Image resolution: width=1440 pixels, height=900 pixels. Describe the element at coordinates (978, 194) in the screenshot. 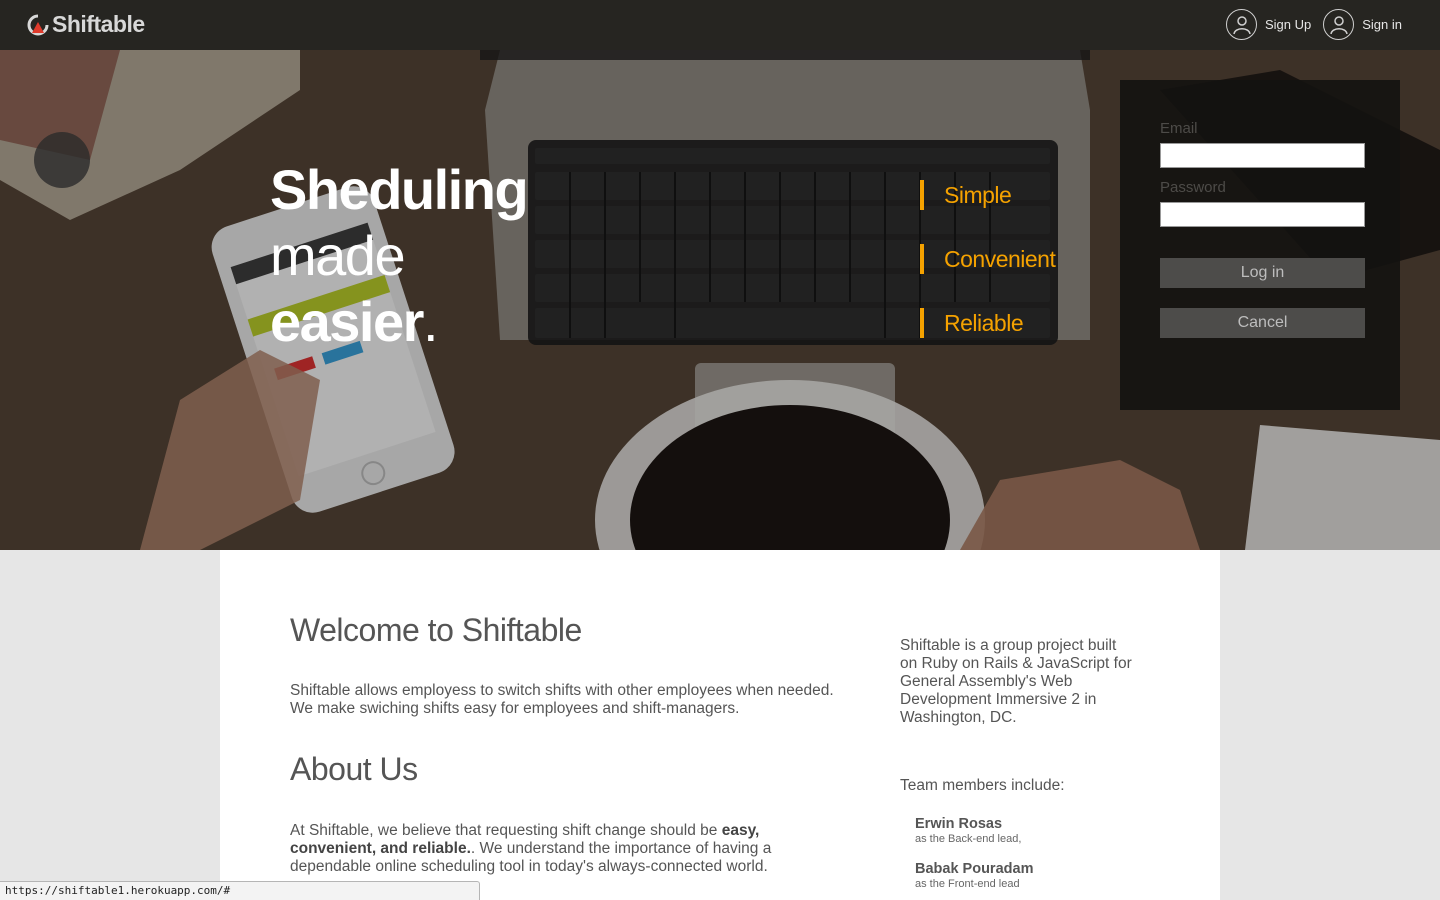

I see `feature-label: Simple` at that location.